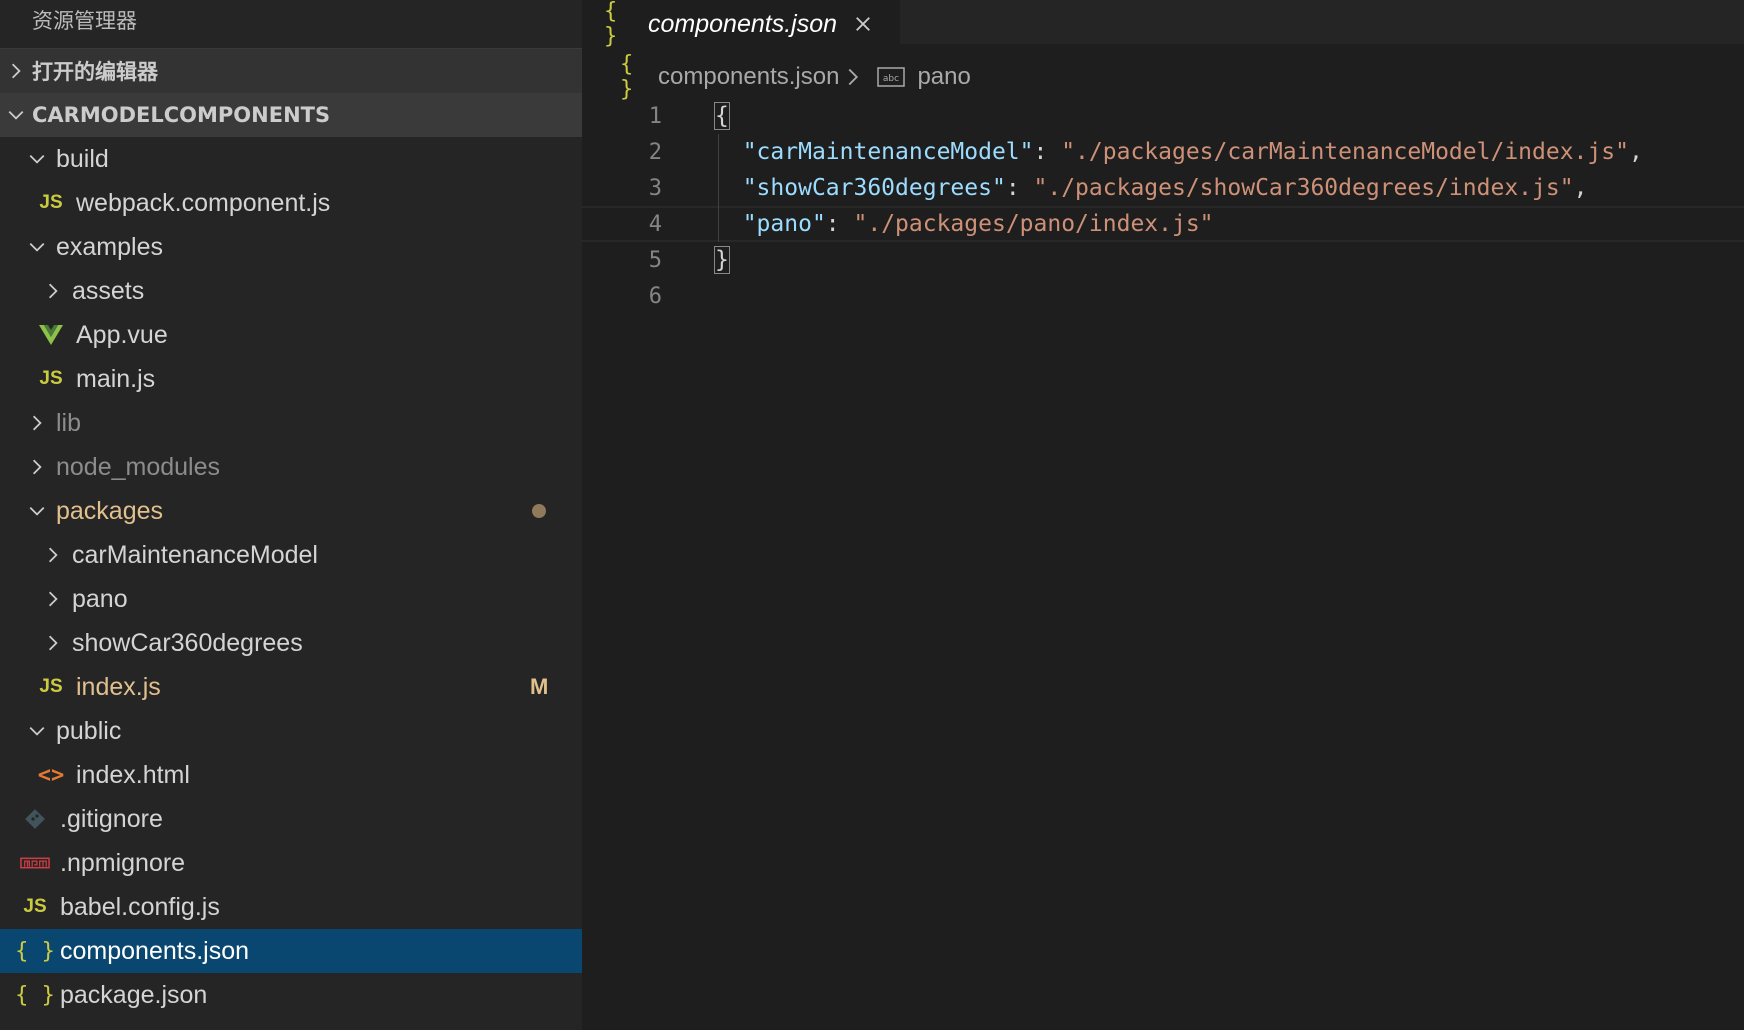 The width and height of the screenshot is (1744, 1030). I want to click on tab-label: components.json, so click(743, 23).